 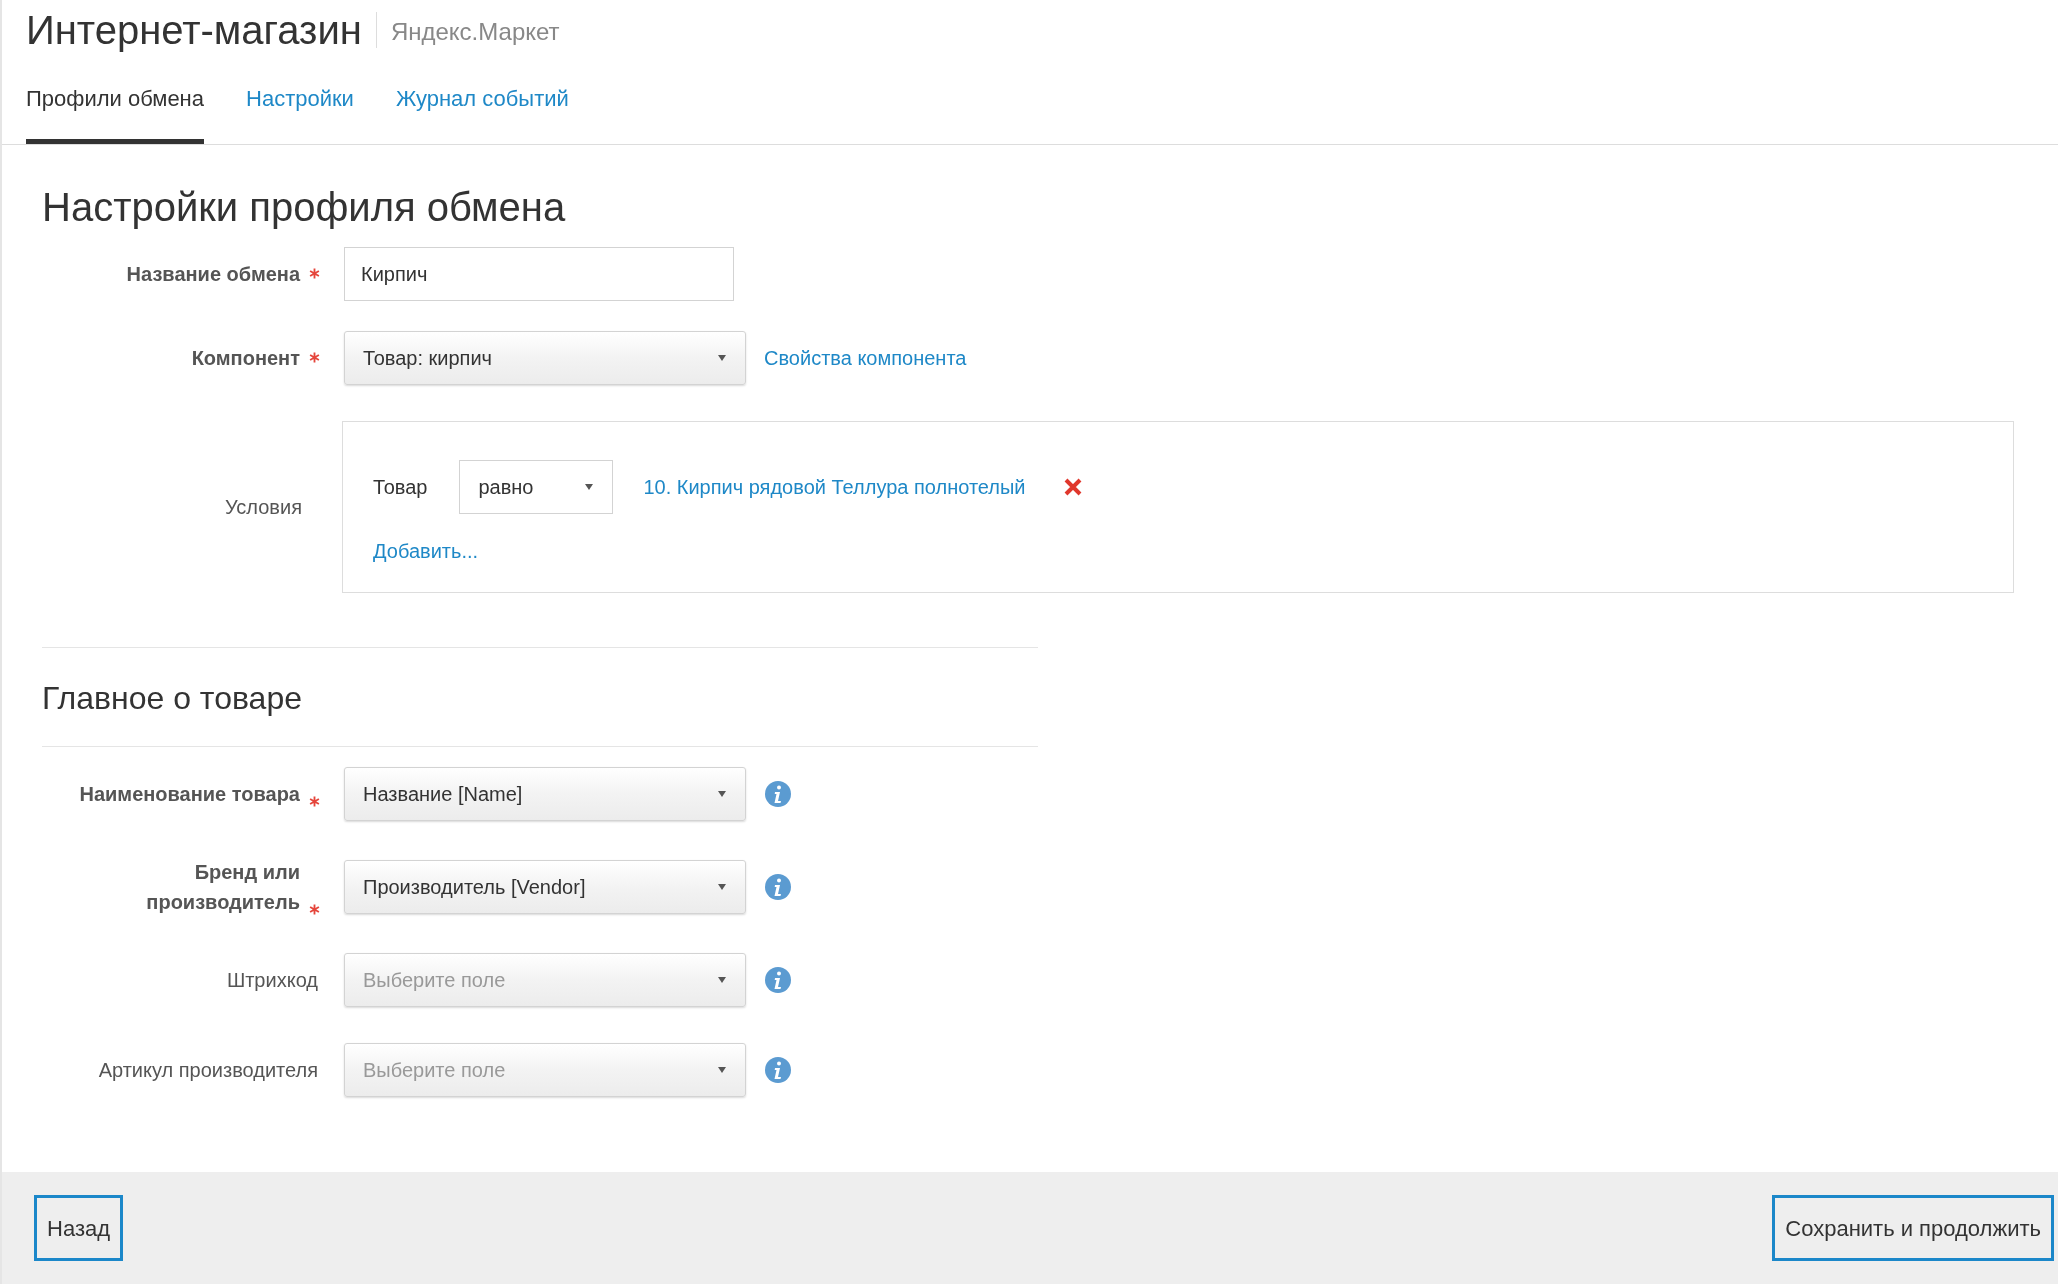 What do you see at coordinates (189, 794) in the screenshot?
I see `field-label: Наименование товара` at bounding box center [189, 794].